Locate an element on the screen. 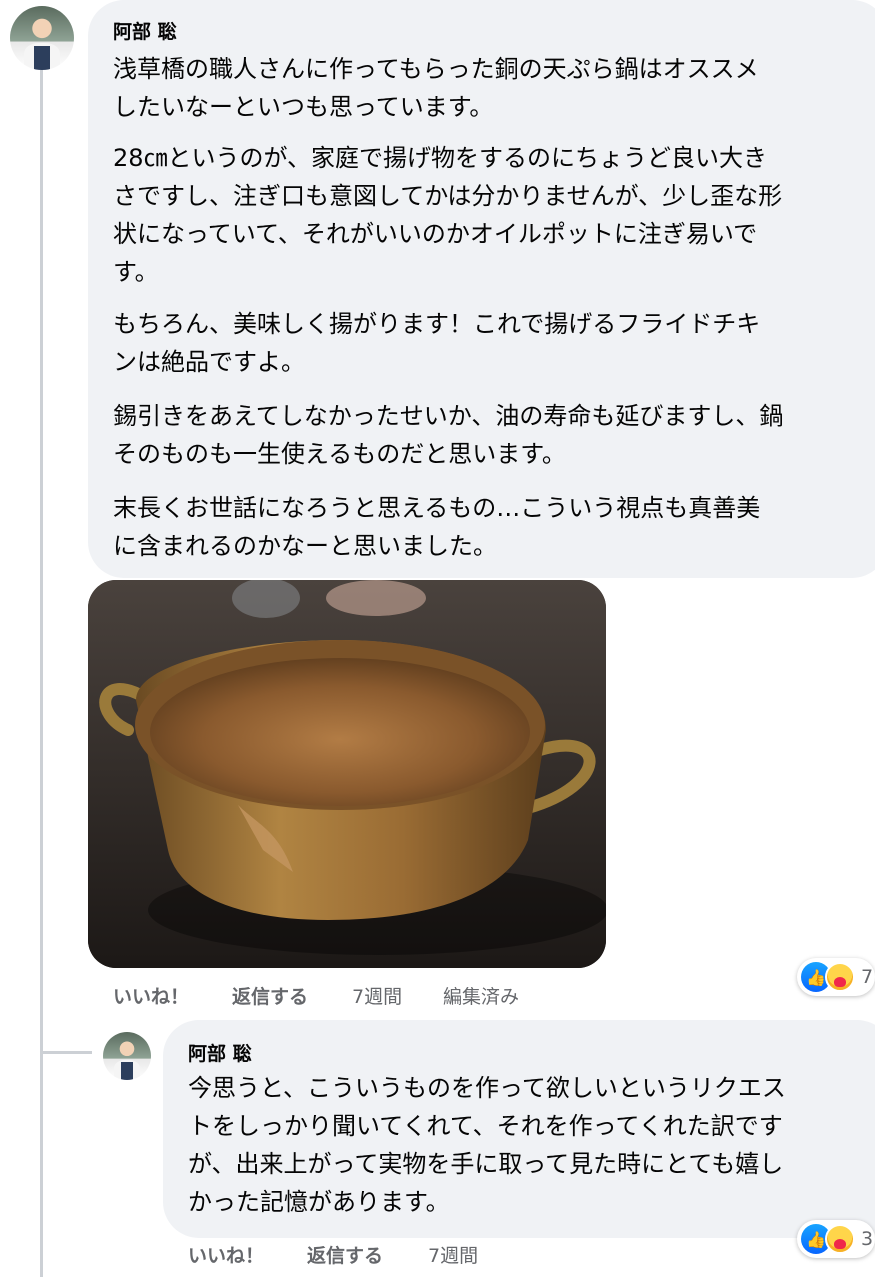  pot-interior is located at coordinates (340, 732).